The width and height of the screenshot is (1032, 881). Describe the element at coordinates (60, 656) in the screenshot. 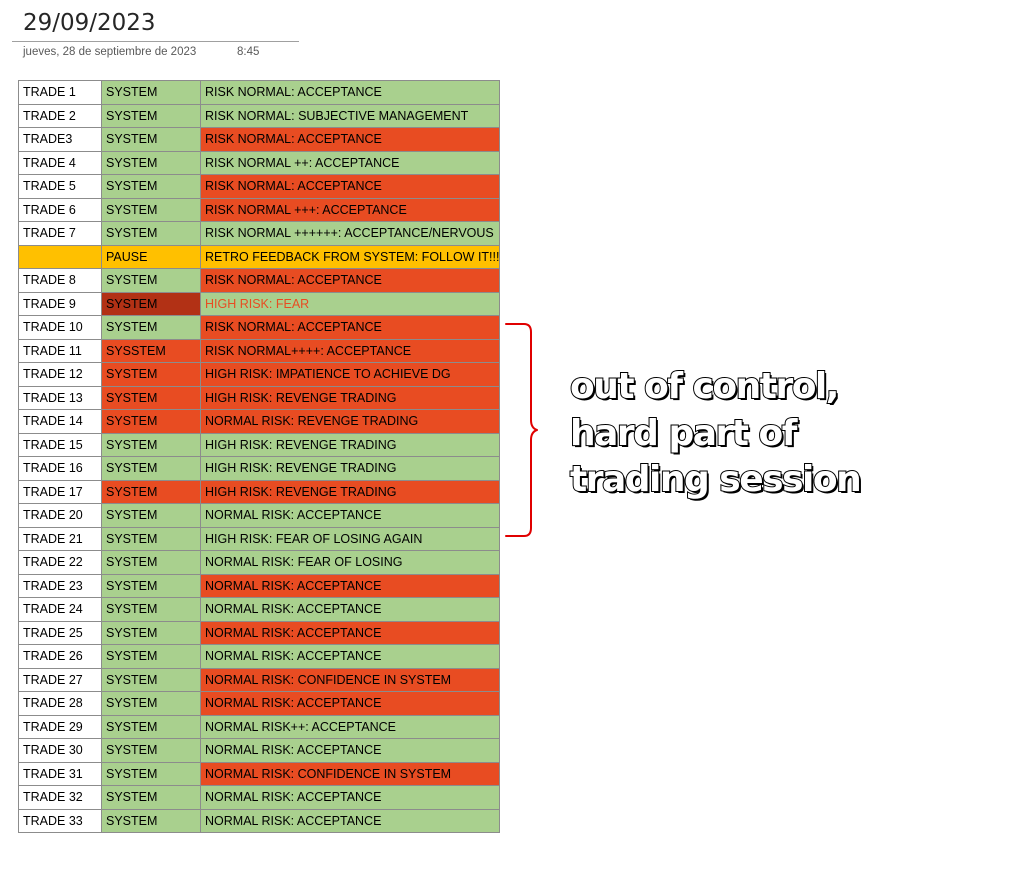

I see `trade-cell: TRADE 26` at that location.